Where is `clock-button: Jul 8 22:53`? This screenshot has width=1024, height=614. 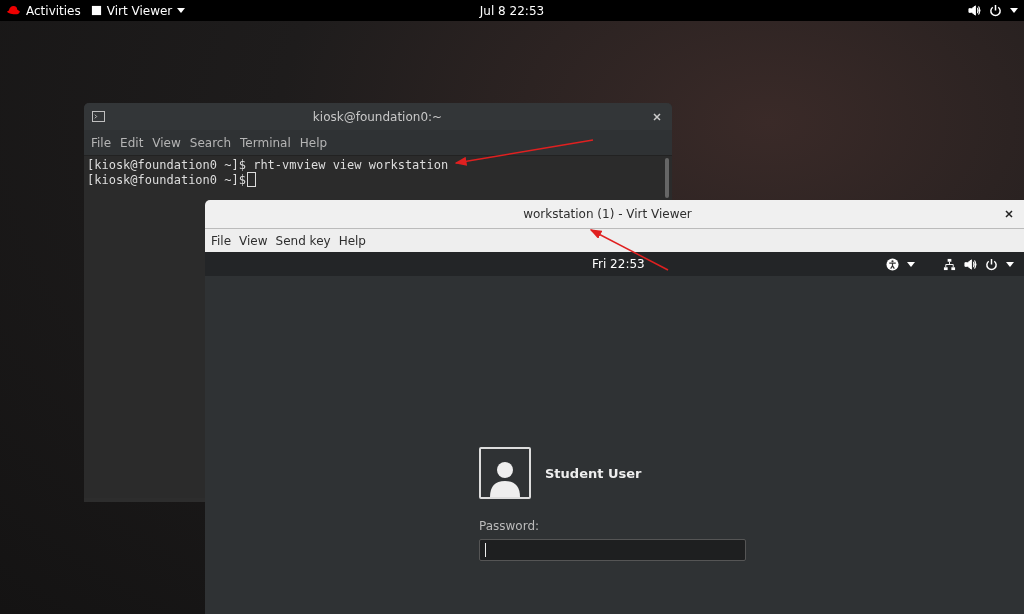 clock-button: Jul 8 22:53 is located at coordinates (512, 10).